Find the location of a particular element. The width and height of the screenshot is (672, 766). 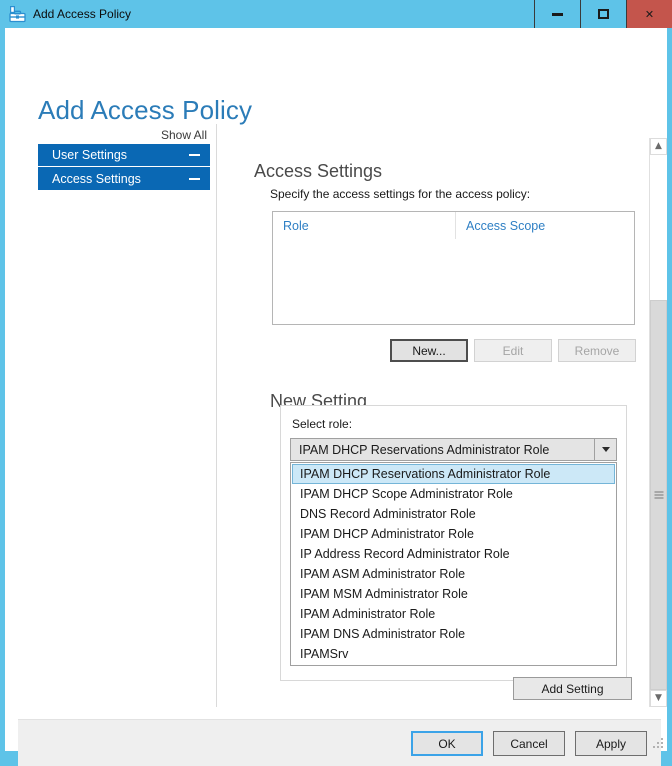

scroll-up-button: ▲ is located at coordinates (658, 146).